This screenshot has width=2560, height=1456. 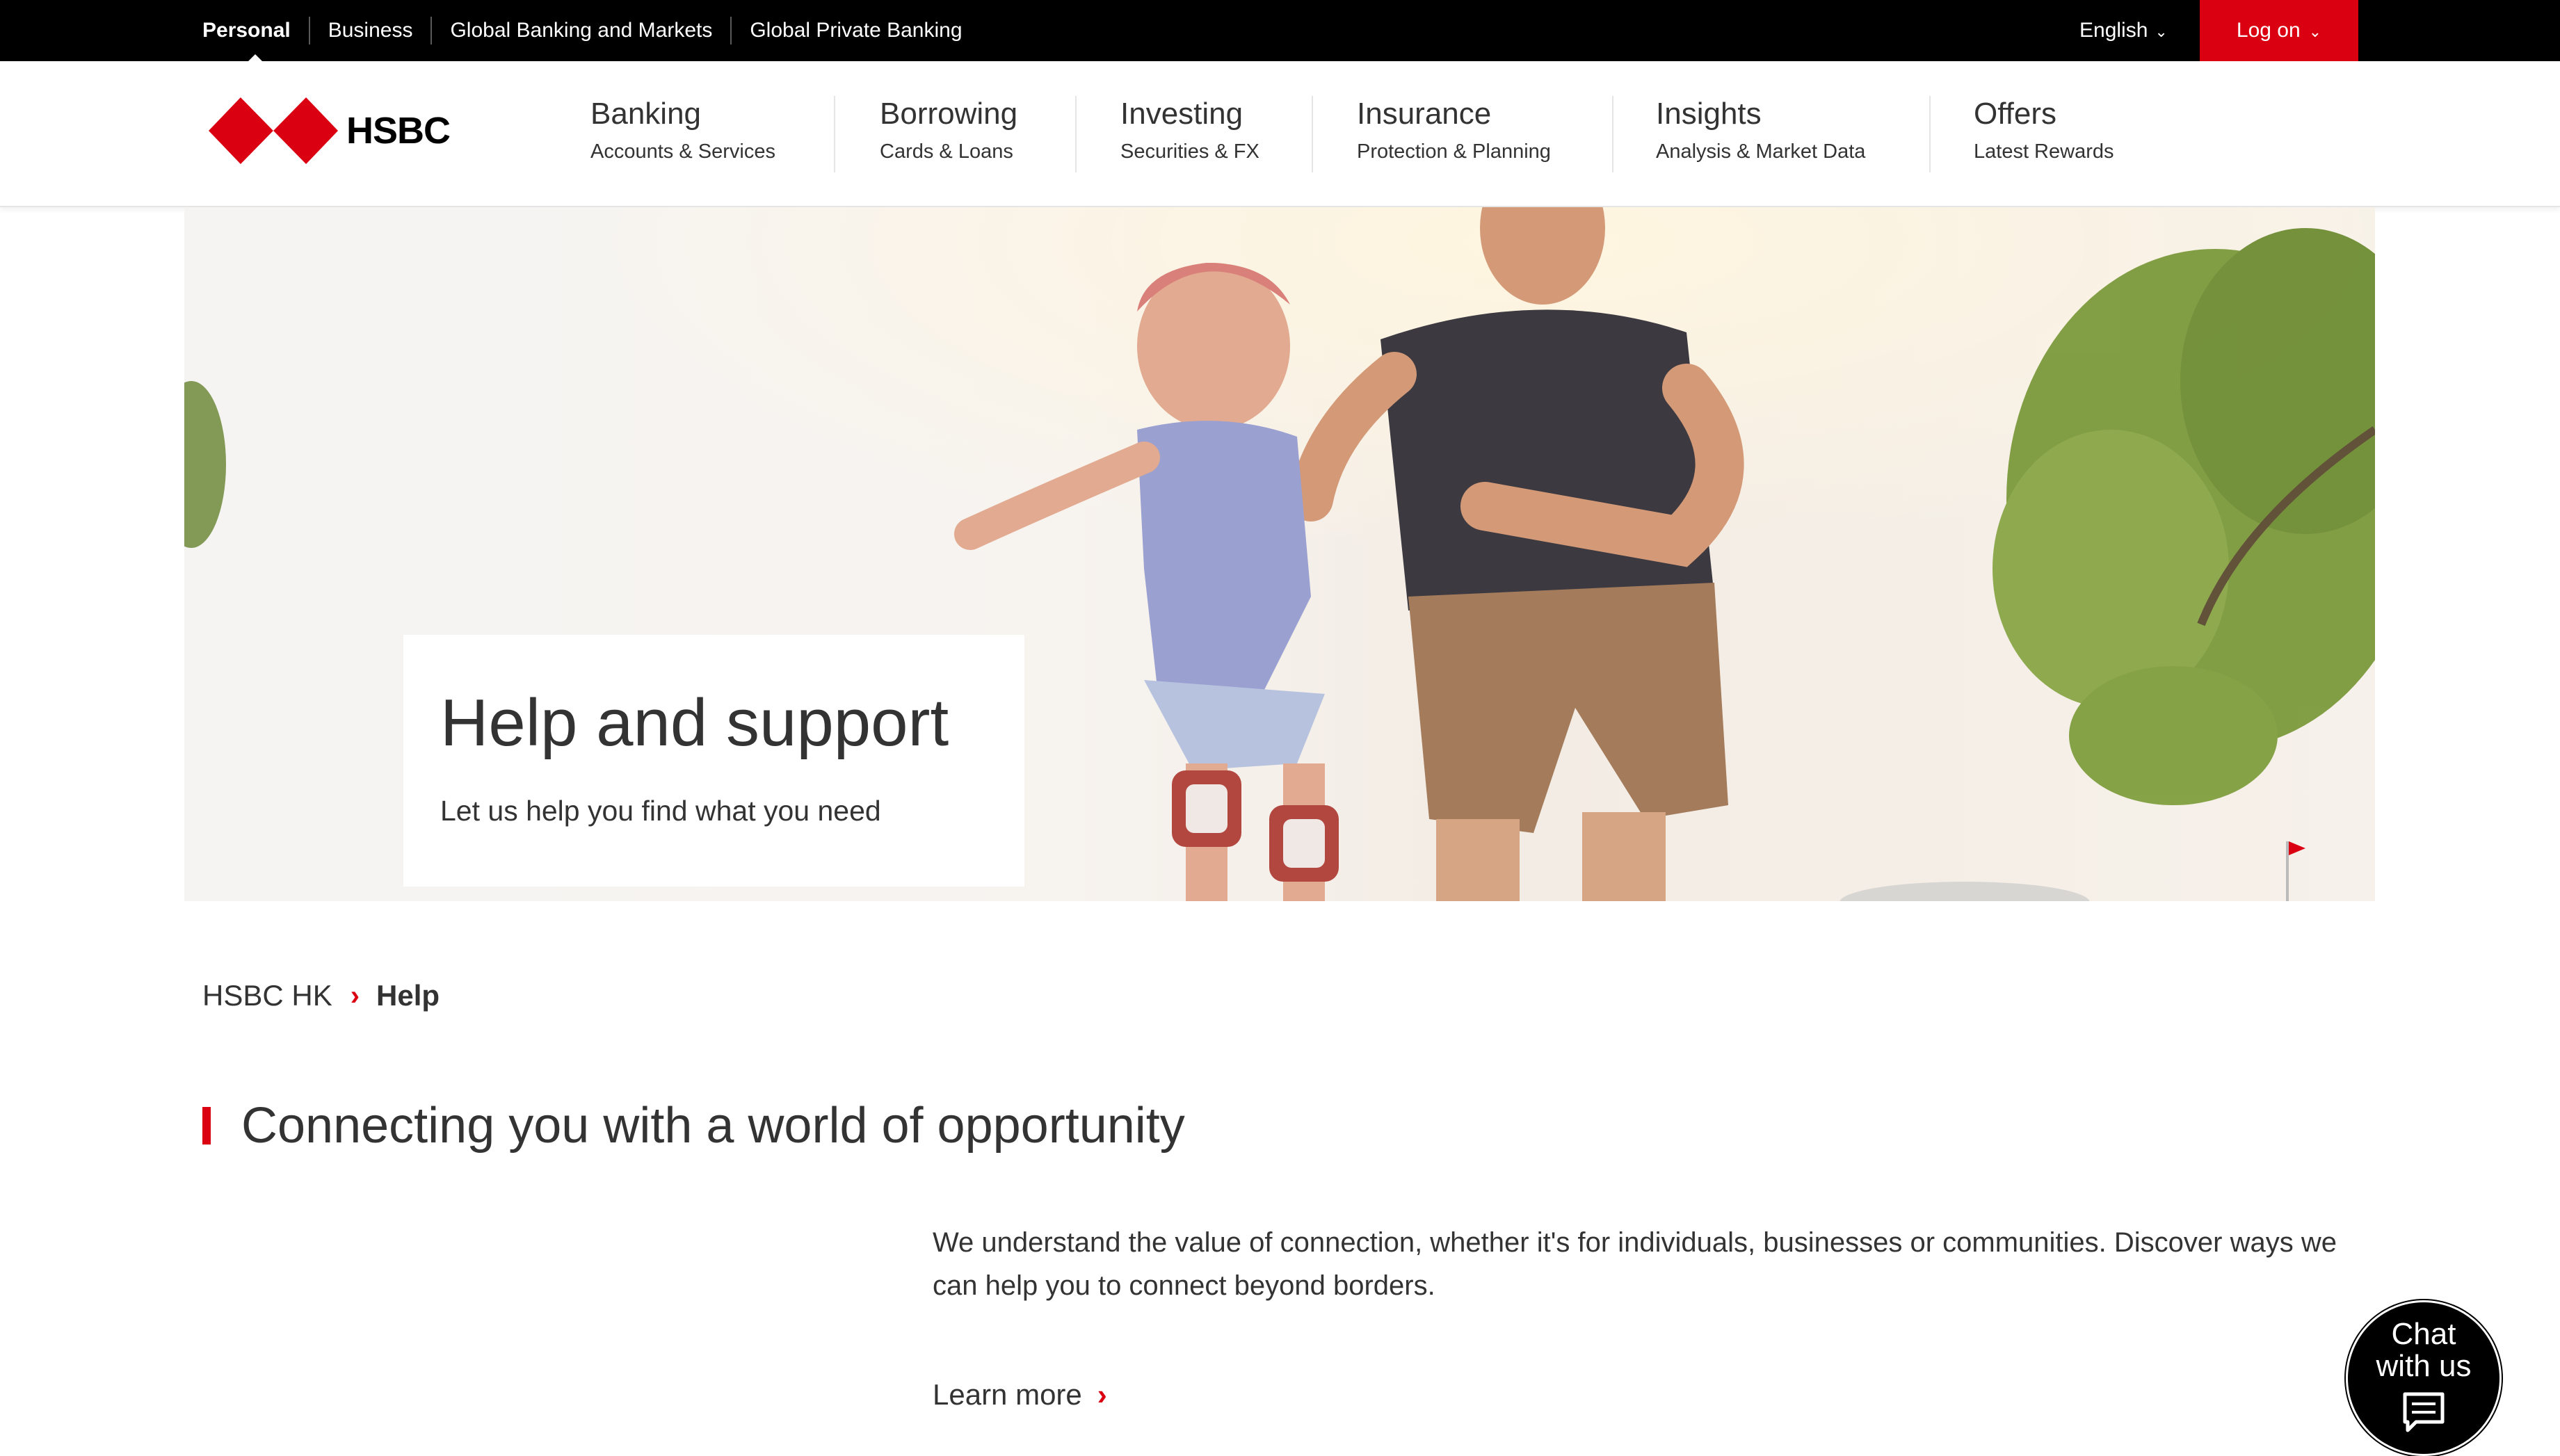 I want to click on language-selector: English ⌄, so click(x=2124, y=30).